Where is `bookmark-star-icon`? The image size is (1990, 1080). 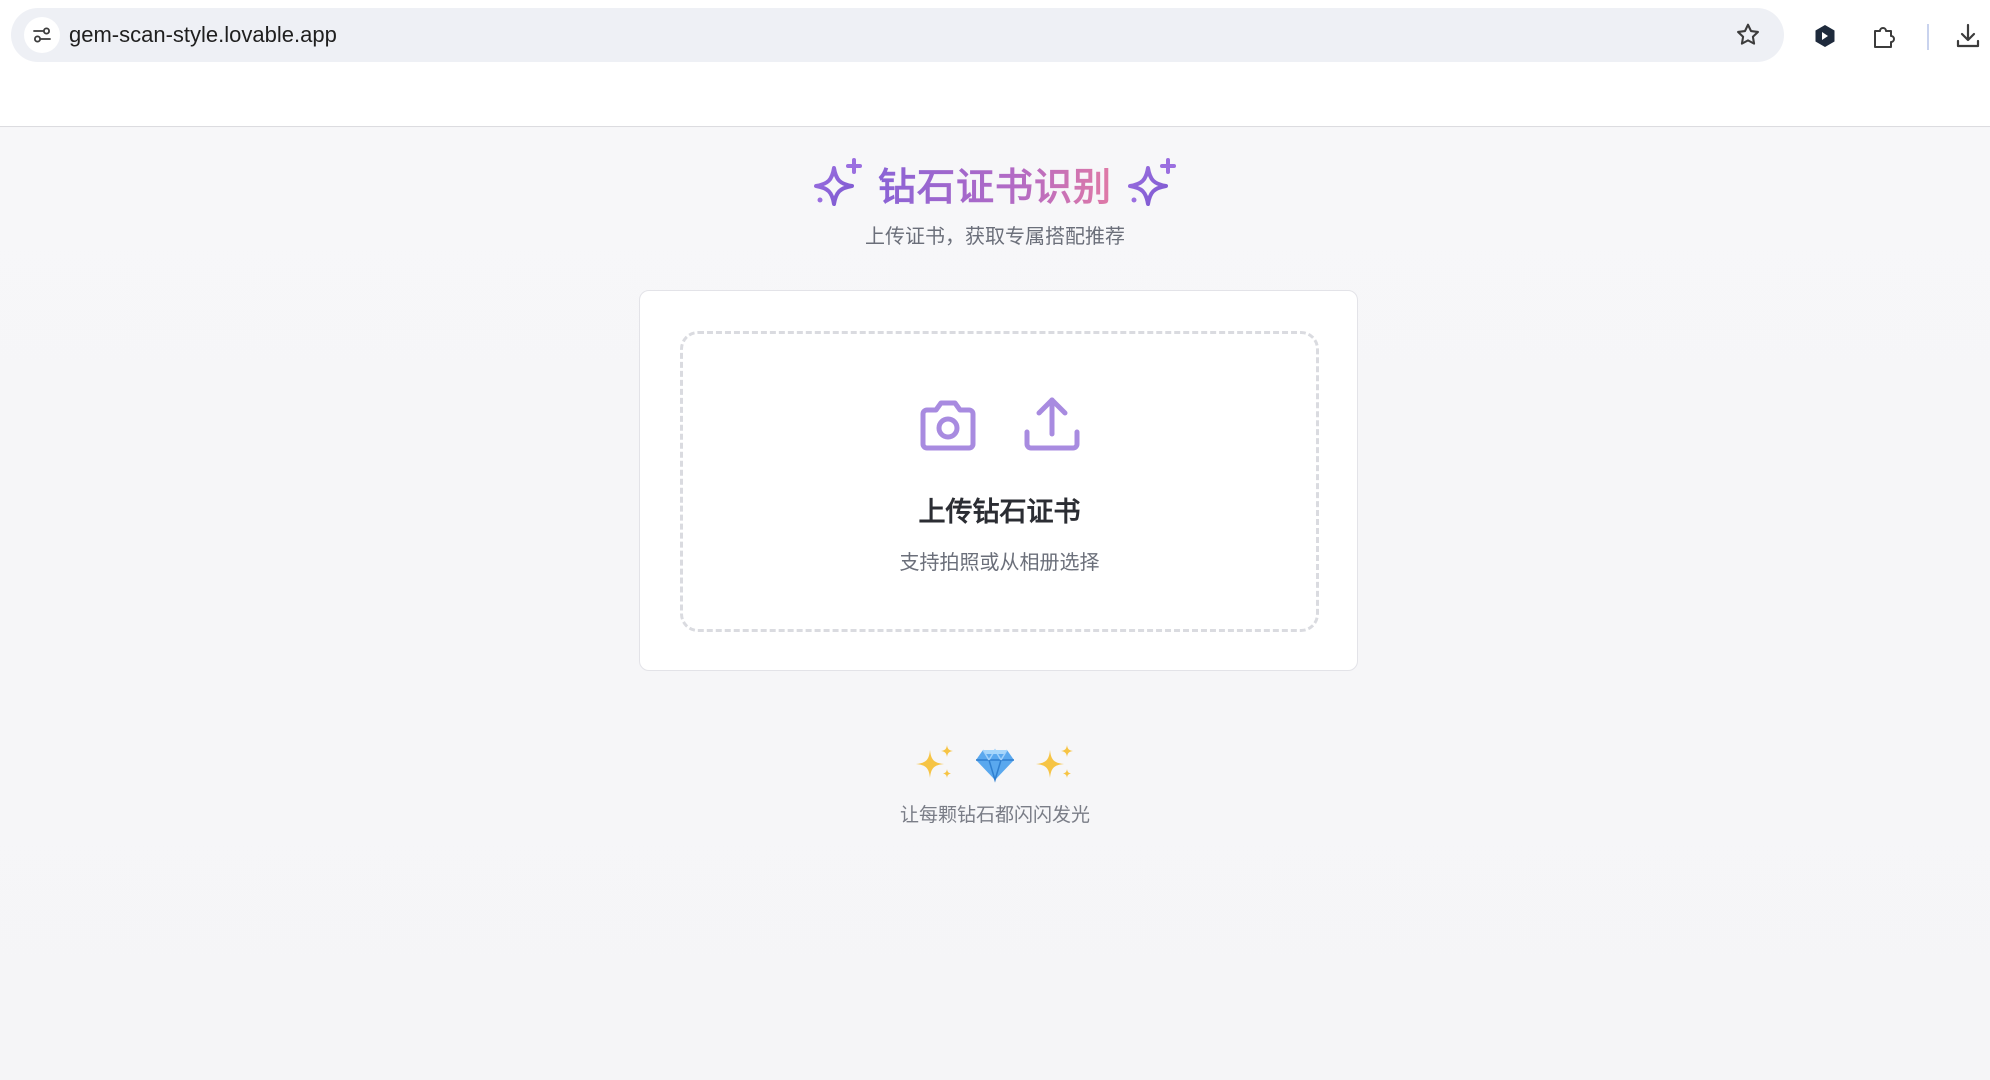 bookmark-star-icon is located at coordinates (1748, 35).